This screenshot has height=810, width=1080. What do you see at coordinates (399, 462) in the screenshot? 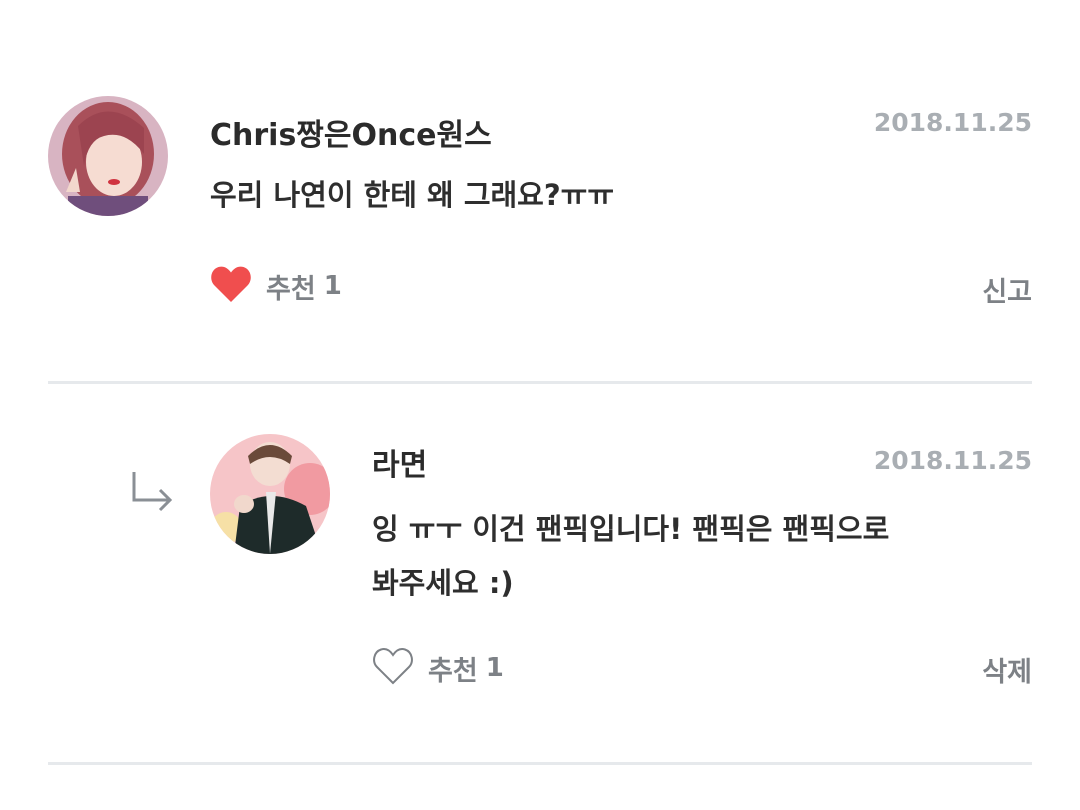
I see `comment-author: 라면` at bounding box center [399, 462].